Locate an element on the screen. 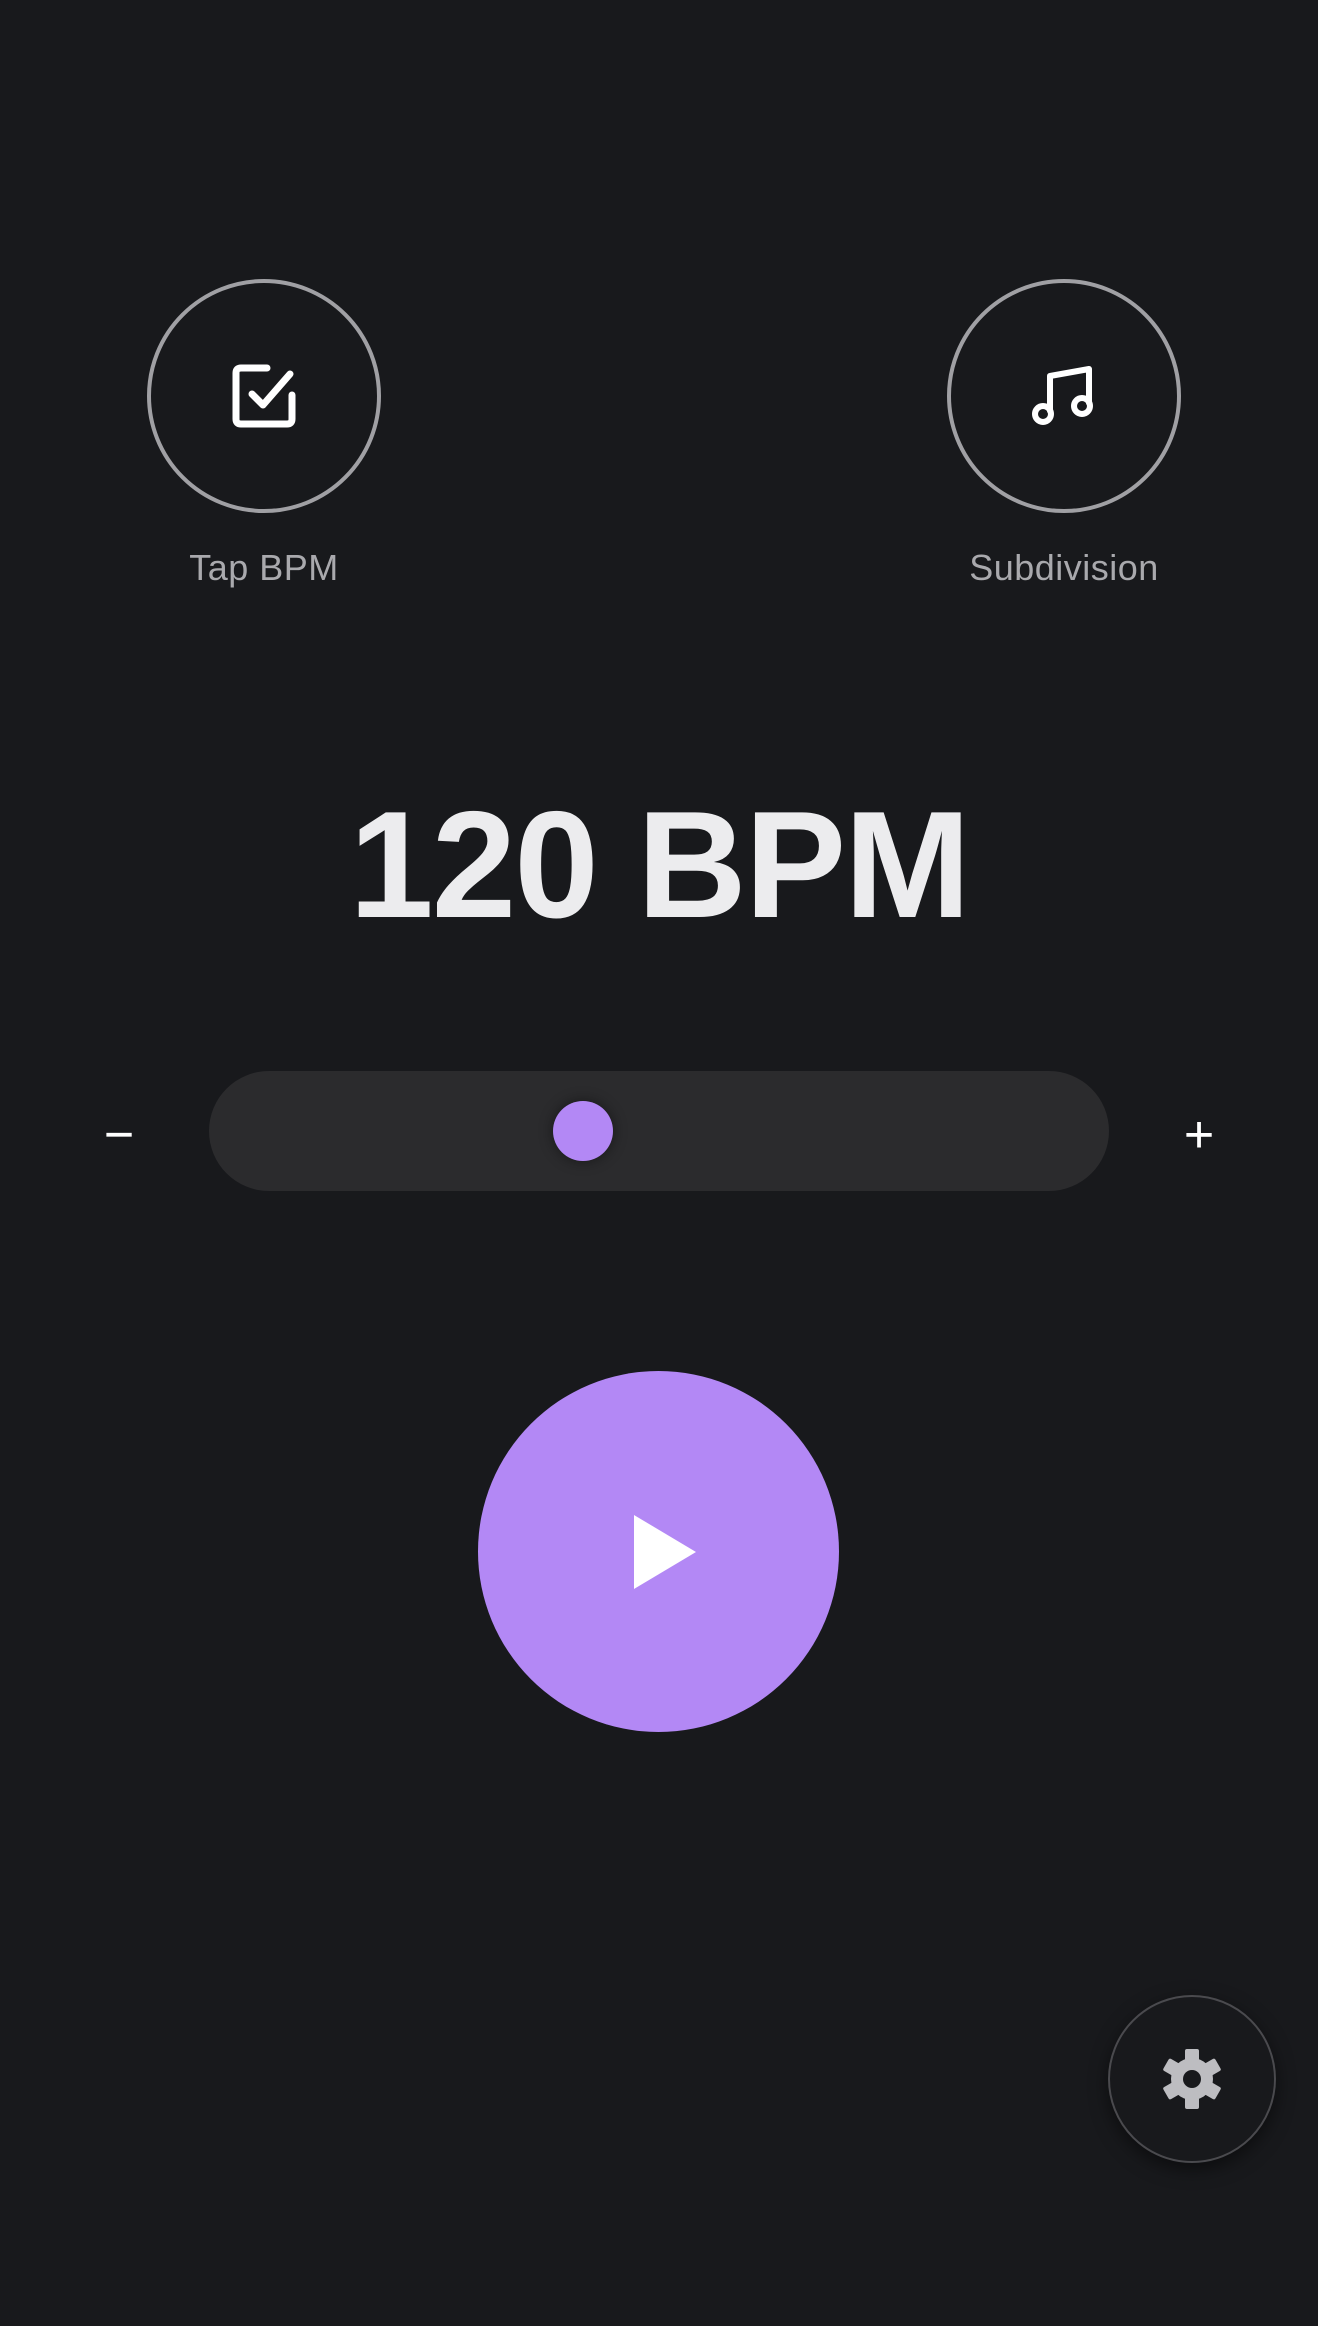  checkbox-icon is located at coordinates (264, 396).